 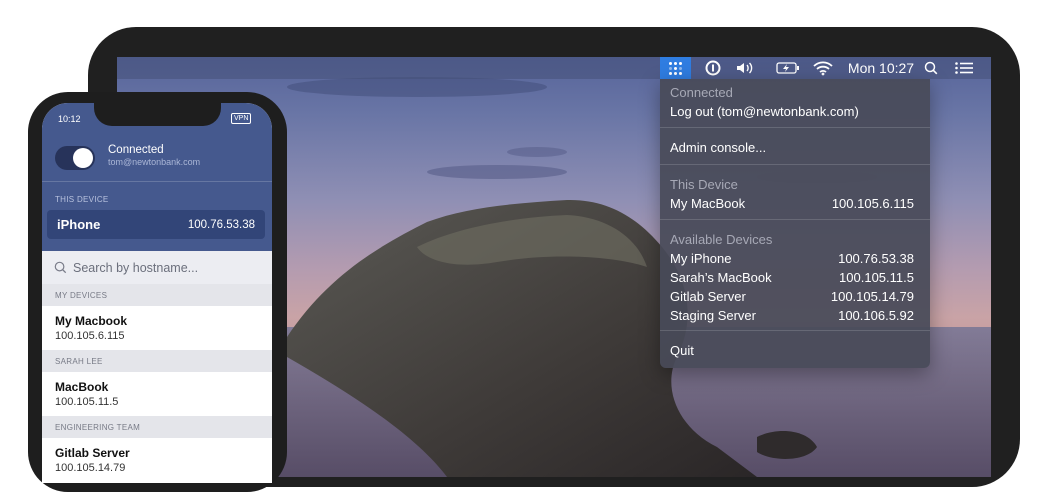 What do you see at coordinates (160, 394) in the screenshot?
I see `list-item: MacBook 100.105.11.5` at bounding box center [160, 394].